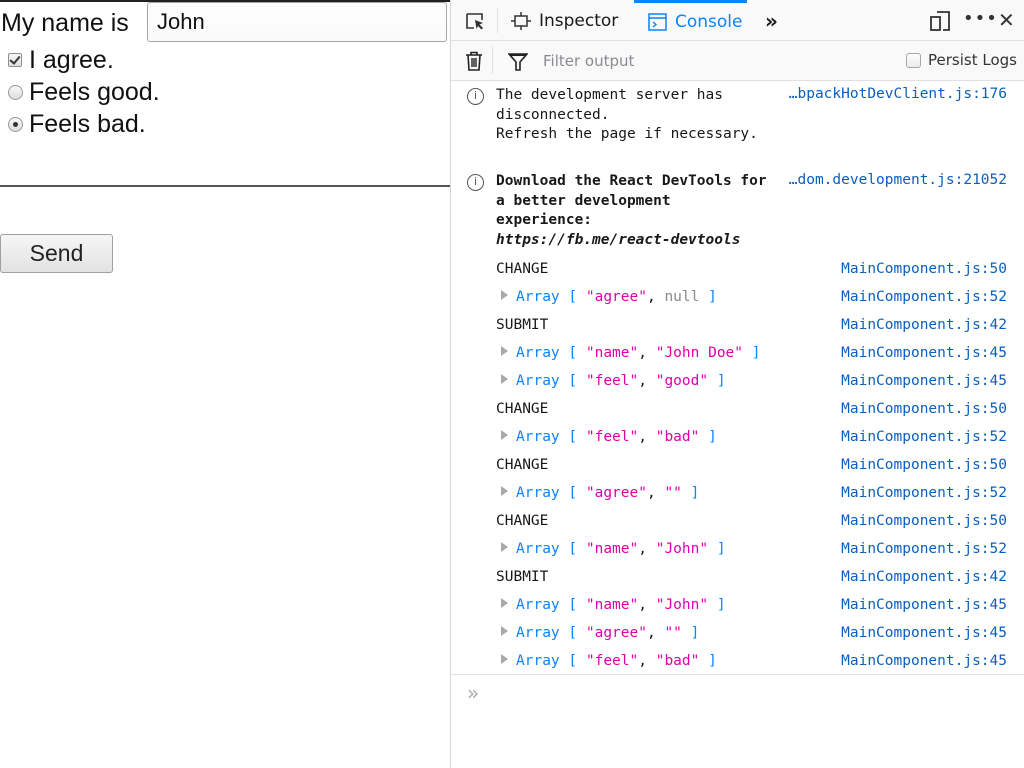  I want to click on element-picker-icon, so click(475, 21).